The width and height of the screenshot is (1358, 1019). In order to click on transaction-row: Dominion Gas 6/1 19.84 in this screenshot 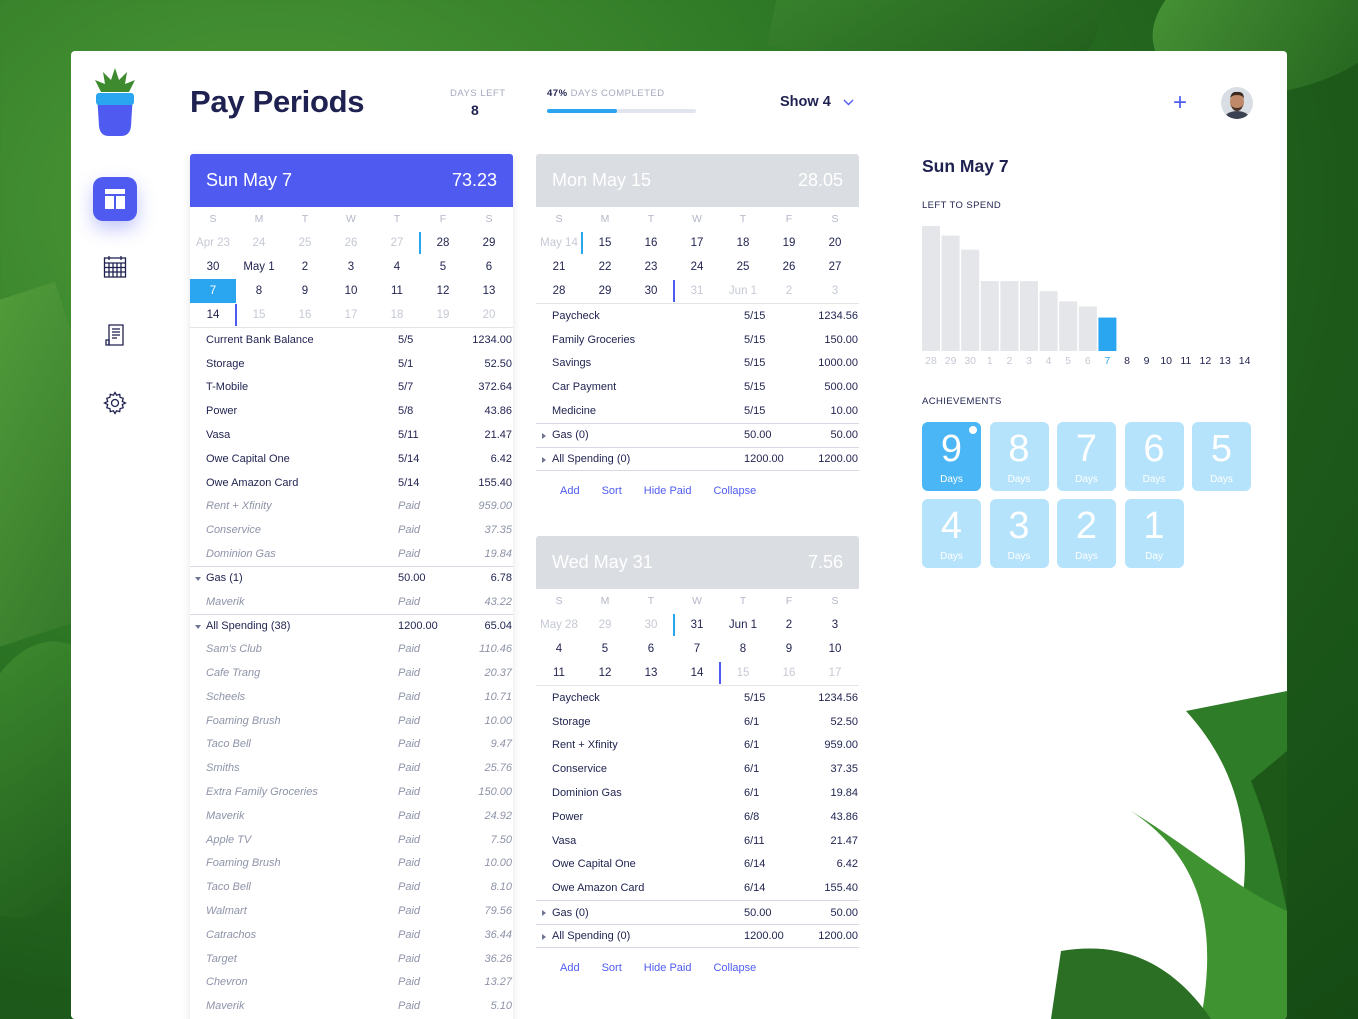, I will do `click(697, 793)`.